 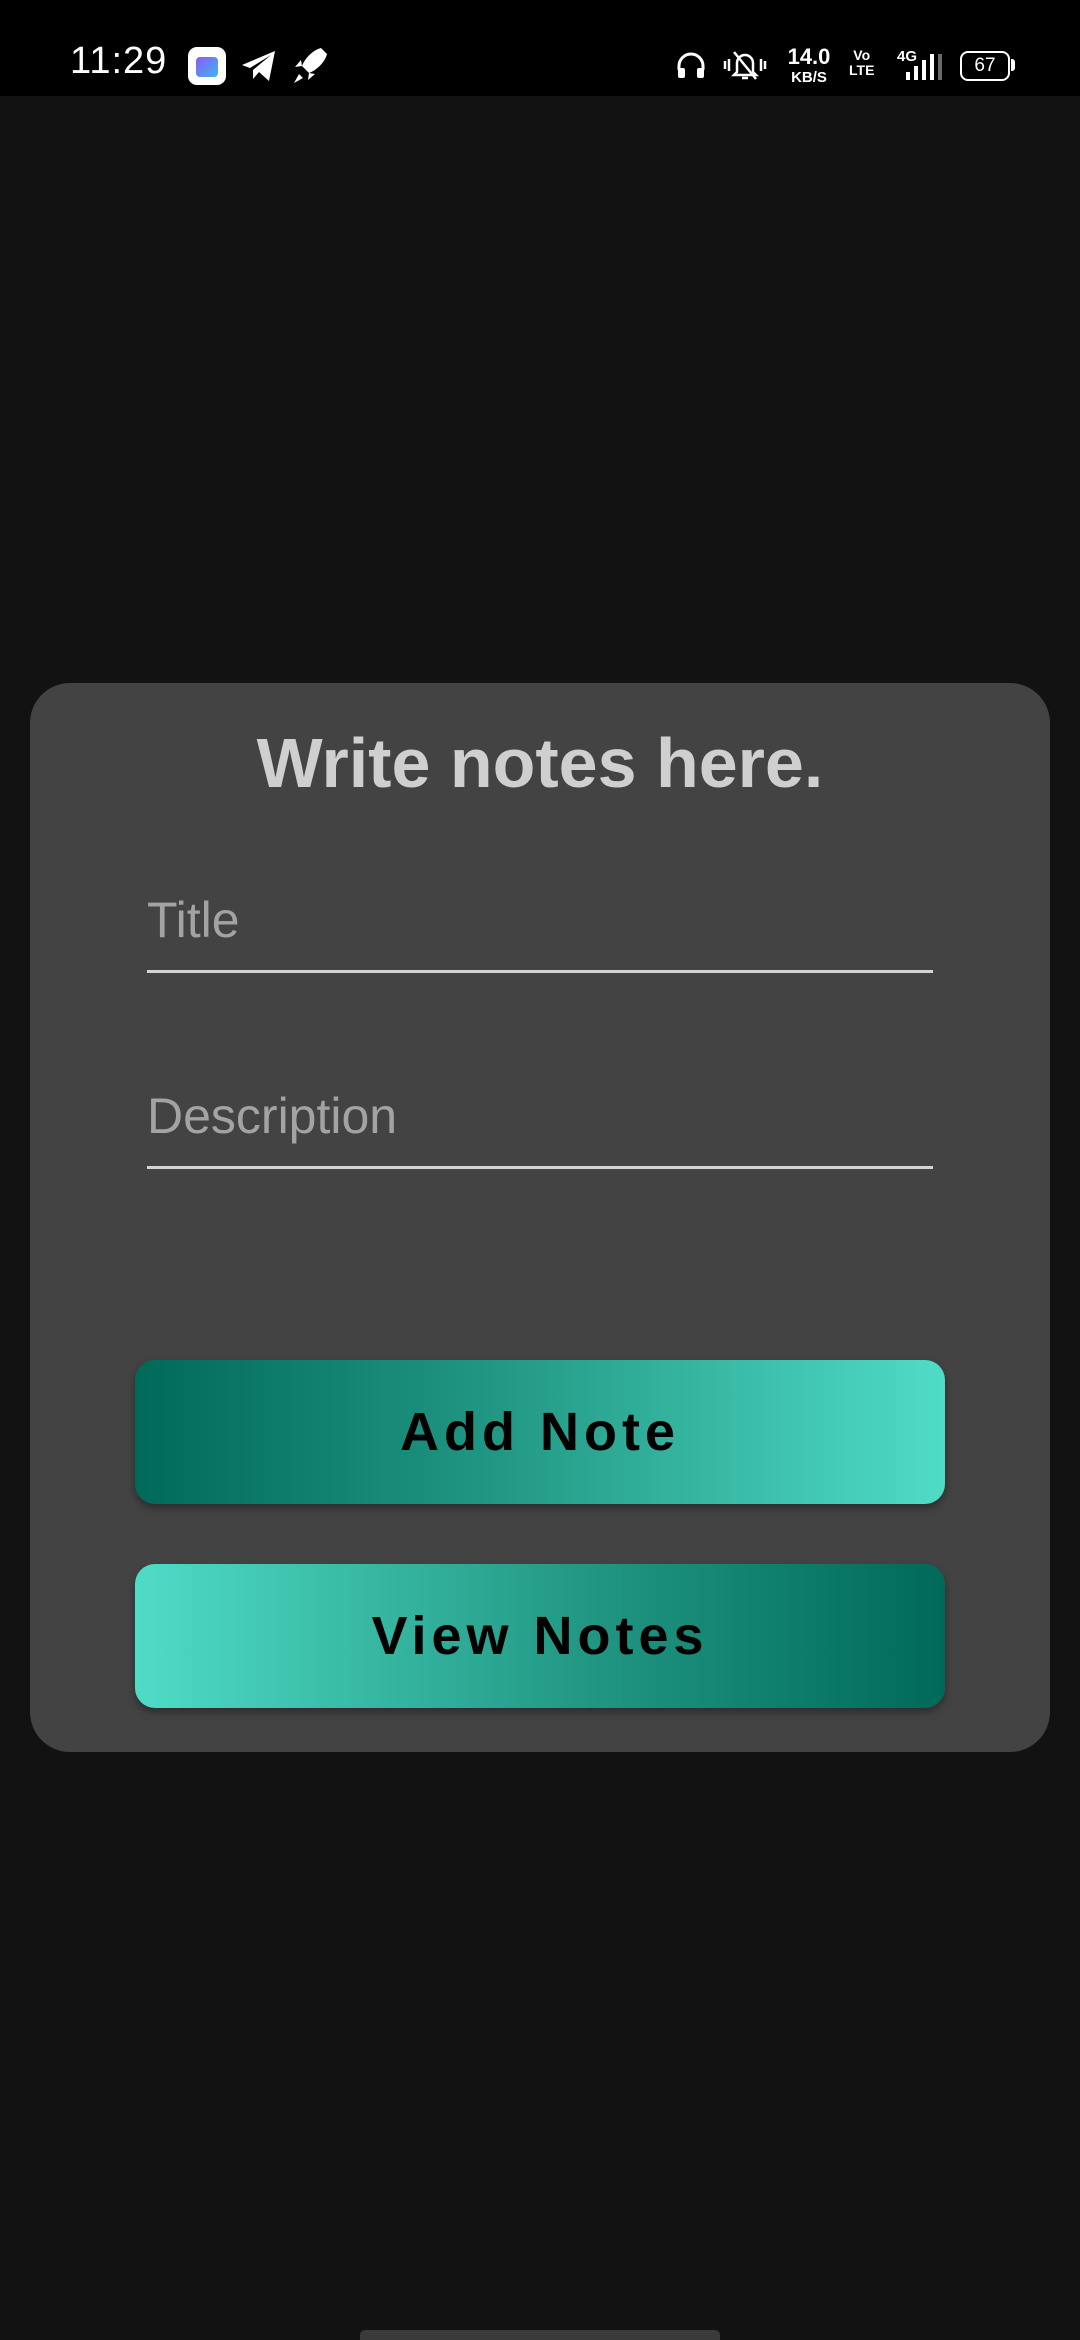 I want to click on telegram-icon, so click(x=259, y=66).